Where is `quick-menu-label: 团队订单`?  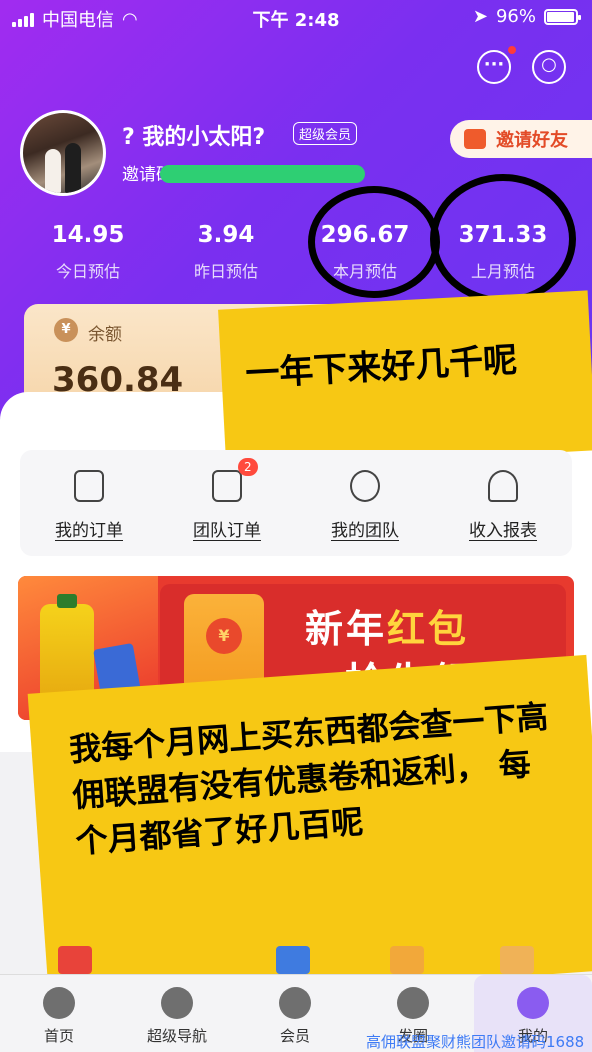 quick-menu-label: 团队订单 is located at coordinates (227, 531).